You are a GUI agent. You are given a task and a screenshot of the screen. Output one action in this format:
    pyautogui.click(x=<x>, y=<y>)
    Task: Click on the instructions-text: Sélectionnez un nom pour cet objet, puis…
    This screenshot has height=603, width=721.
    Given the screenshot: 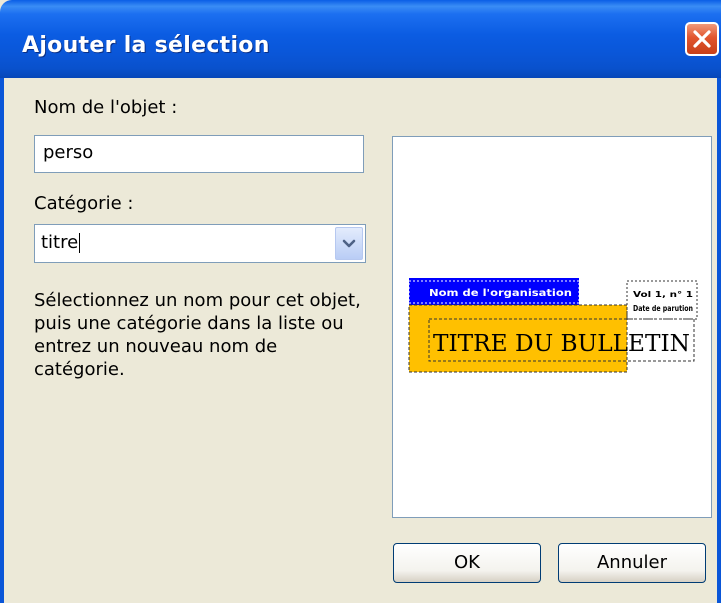 What is the action you would take?
    pyautogui.click(x=197, y=335)
    